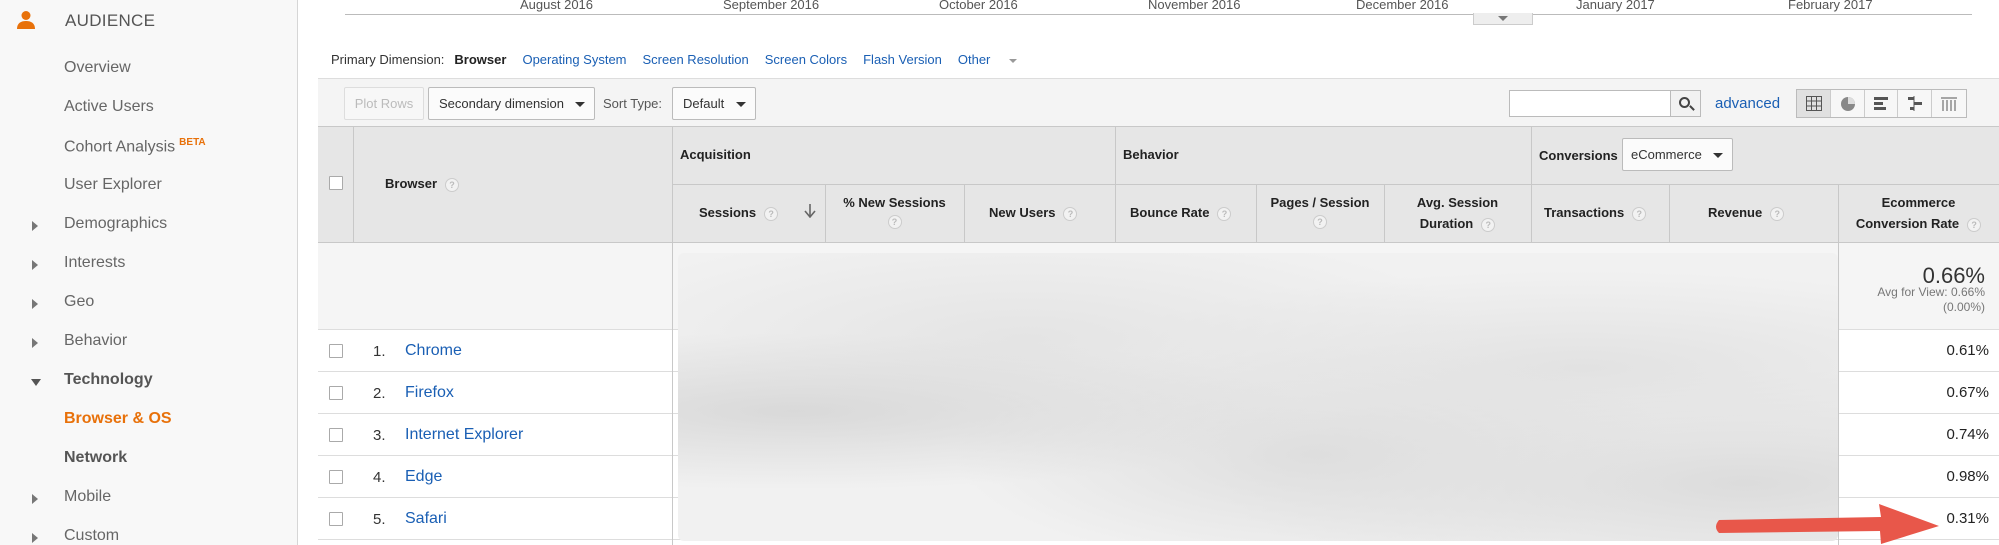 This screenshot has width=1999, height=545. I want to click on sidebar-item-mobile: Mobile, so click(149, 497).